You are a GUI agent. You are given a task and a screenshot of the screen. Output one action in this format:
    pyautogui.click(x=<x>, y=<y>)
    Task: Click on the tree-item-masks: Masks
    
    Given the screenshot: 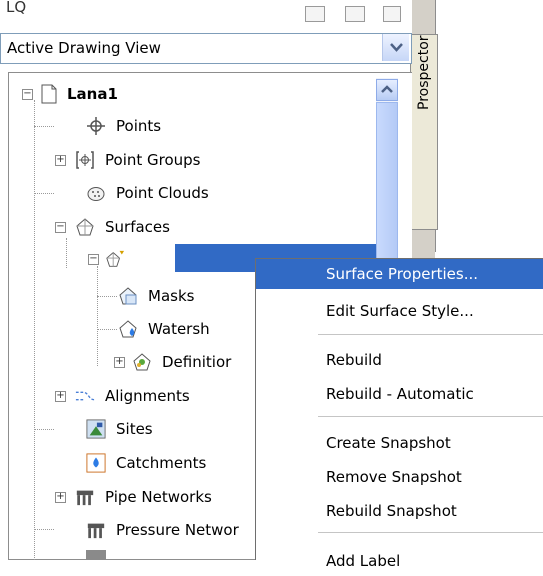 What is the action you would take?
    pyautogui.click(x=156, y=296)
    